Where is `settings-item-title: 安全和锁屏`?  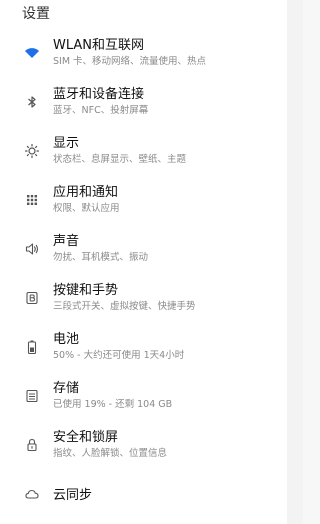 settings-item-title: 安全和锁屏 is located at coordinates (86, 437).